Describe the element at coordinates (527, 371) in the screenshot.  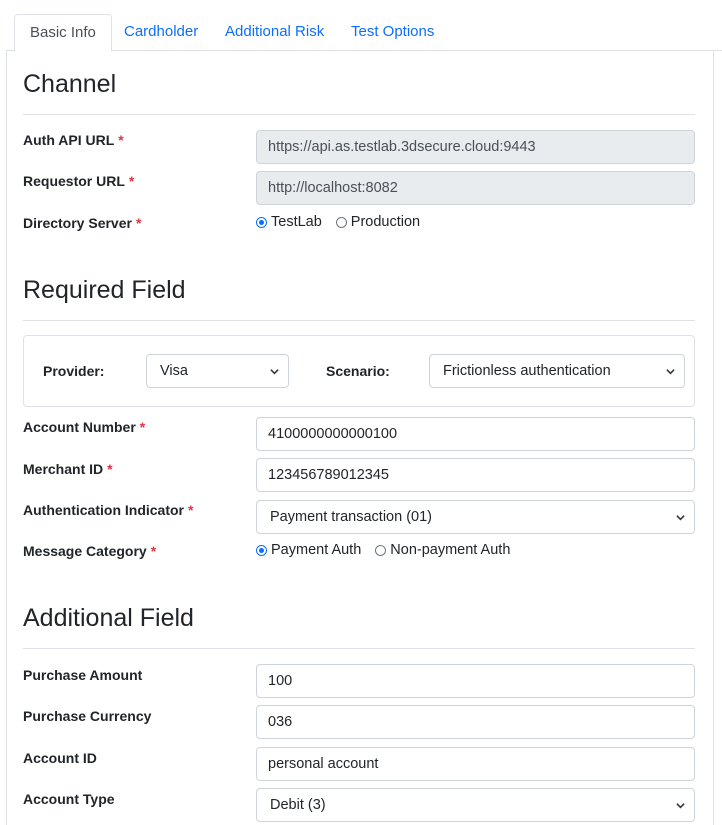
I see `select-value: Frictionless authentication` at that location.